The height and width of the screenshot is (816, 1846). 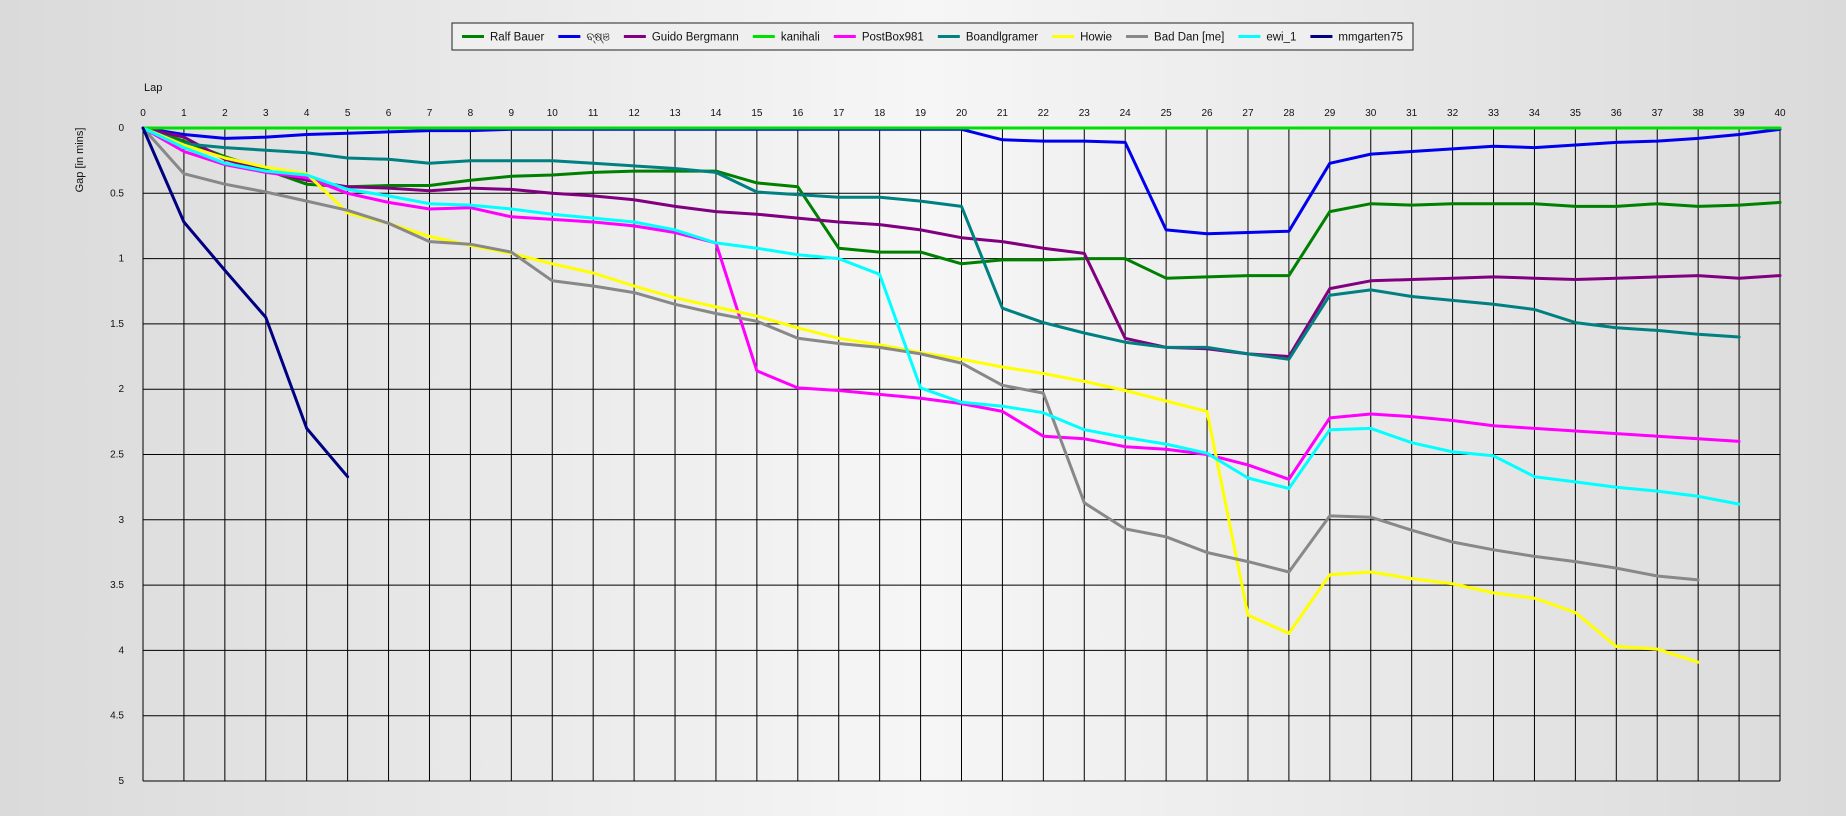 I want to click on legend-label: kanihali, so click(x=800, y=38).